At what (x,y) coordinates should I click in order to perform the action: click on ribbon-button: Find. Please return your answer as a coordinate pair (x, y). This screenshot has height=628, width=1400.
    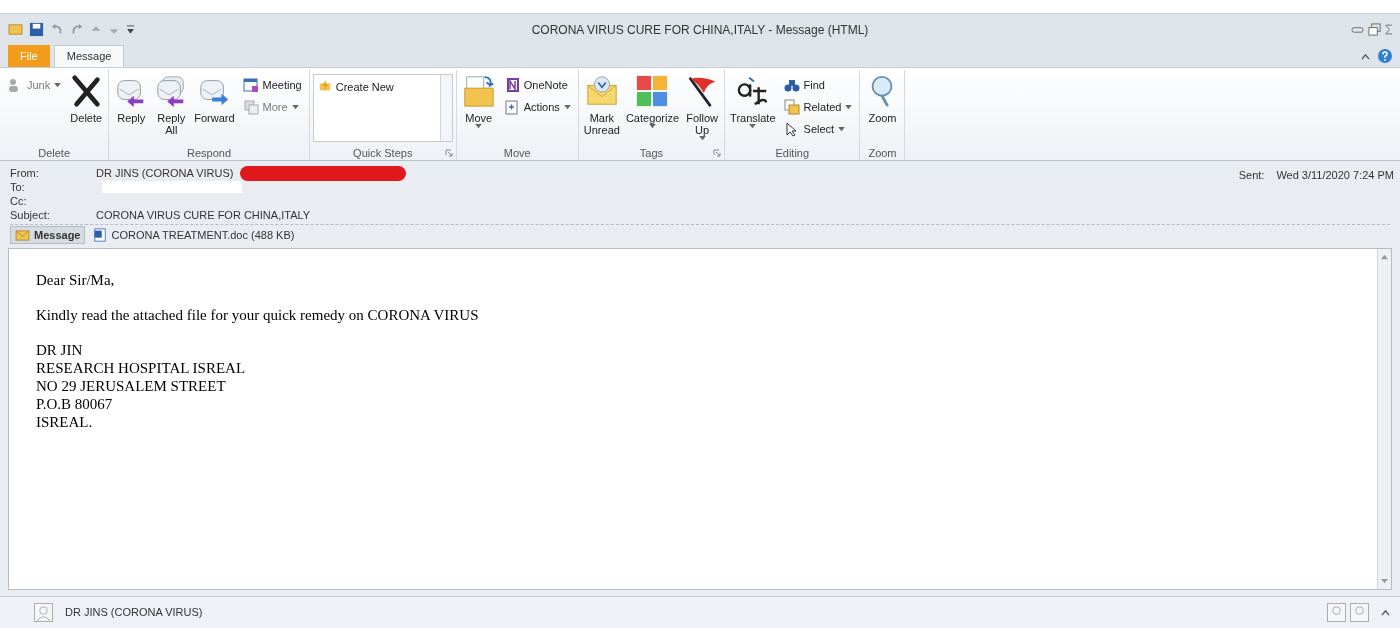
    Looking at the image, I should click on (818, 85).